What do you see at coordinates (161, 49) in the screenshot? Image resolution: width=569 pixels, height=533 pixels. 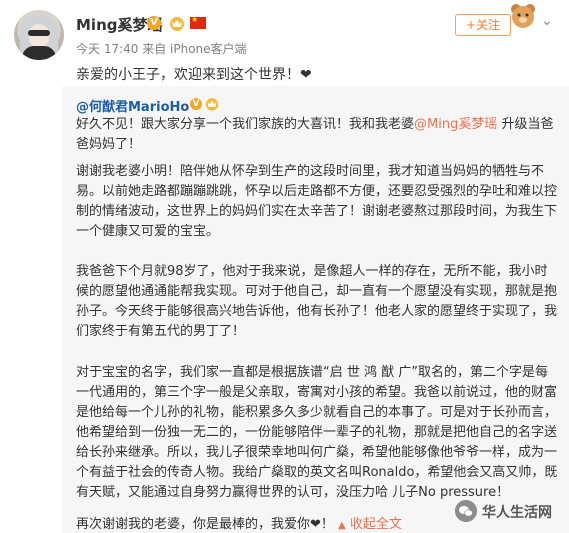 I see `post-meta: 今天 17:40 来自 iPhone客户端` at bounding box center [161, 49].